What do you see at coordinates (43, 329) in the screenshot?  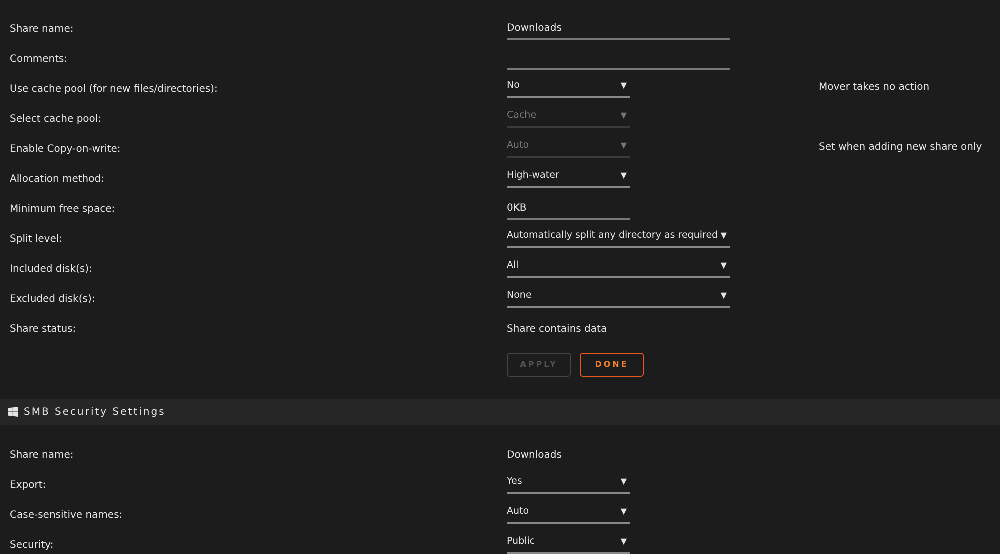 I see `field-label: Share status:` at bounding box center [43, 329].